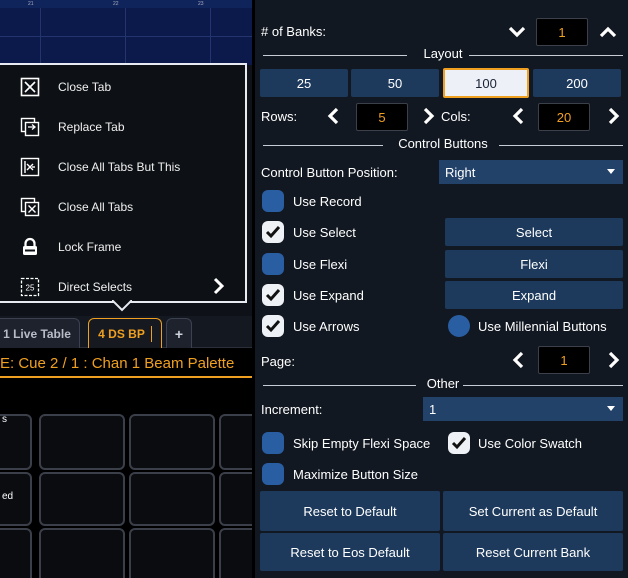 This screenshot has height=578, width=628. I want to click on rows-value-field: 5, so click(382, 117).